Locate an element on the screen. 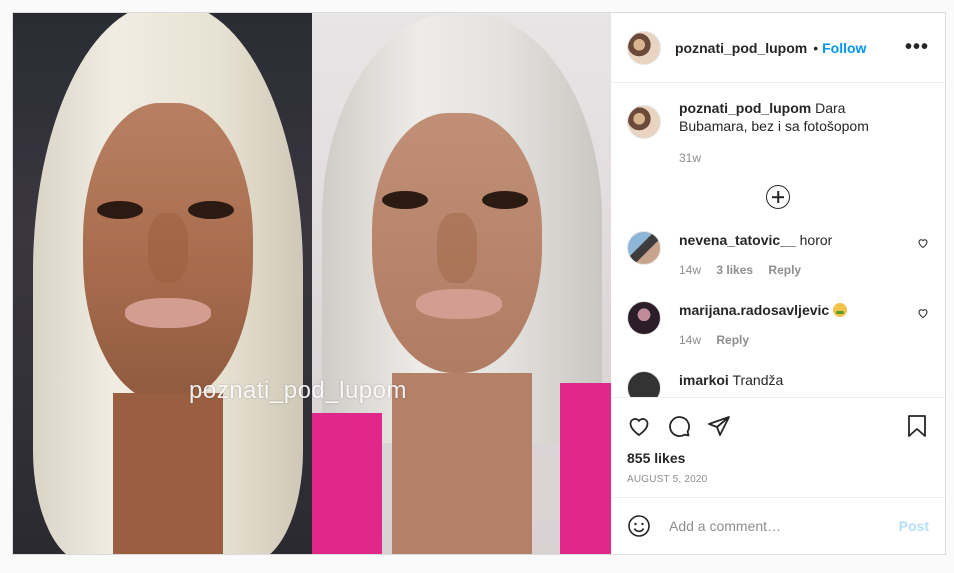 Image resolution: width=954 pixels, height=573 pixels. caption-avatar is located at coordinates (644, 122).